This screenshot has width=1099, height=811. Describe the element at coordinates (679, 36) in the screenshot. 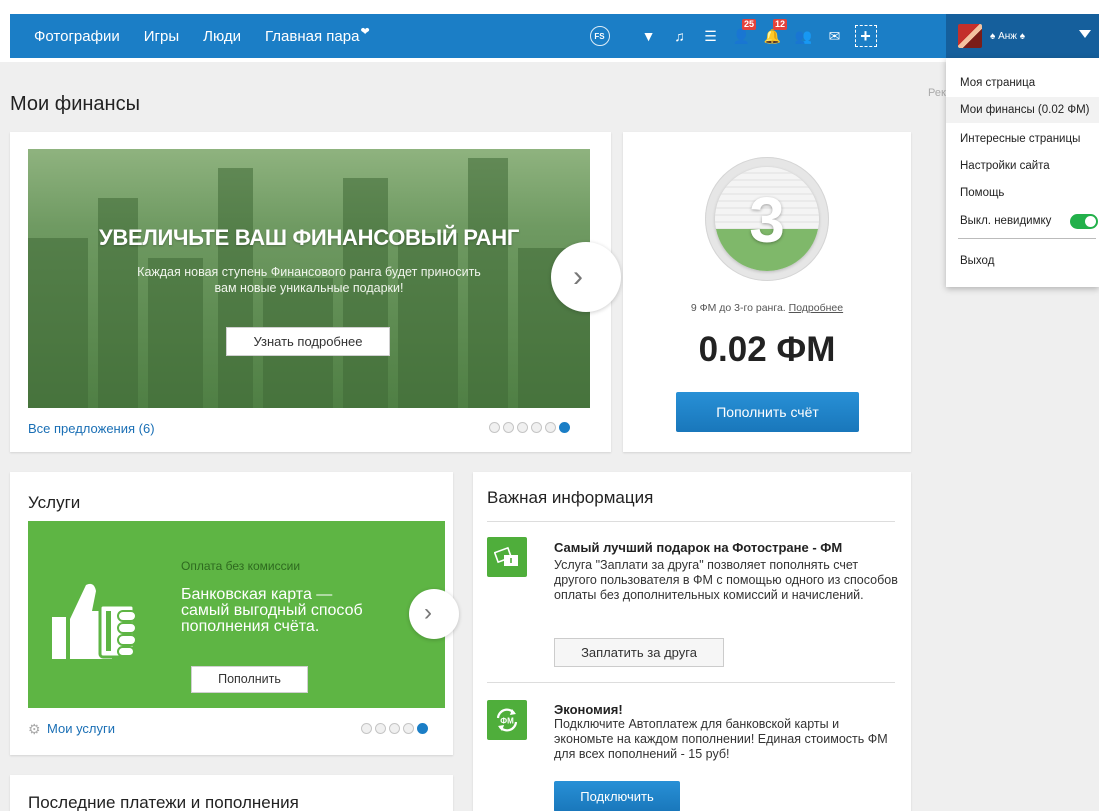

I see `music-icon: ♫` at that location.